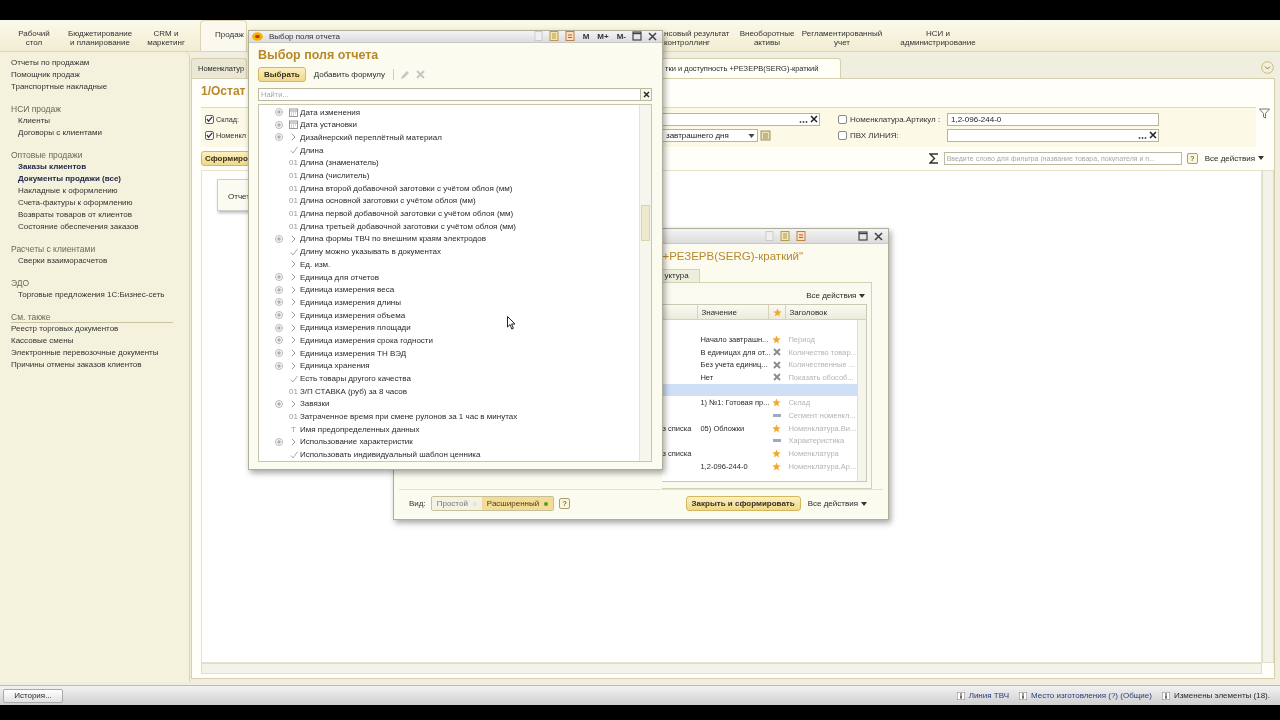 This screenshot has width=1280, height=720. Describe the element at coordinates (586, 36) in the screenshot. I see `memory-button: M` at that location.